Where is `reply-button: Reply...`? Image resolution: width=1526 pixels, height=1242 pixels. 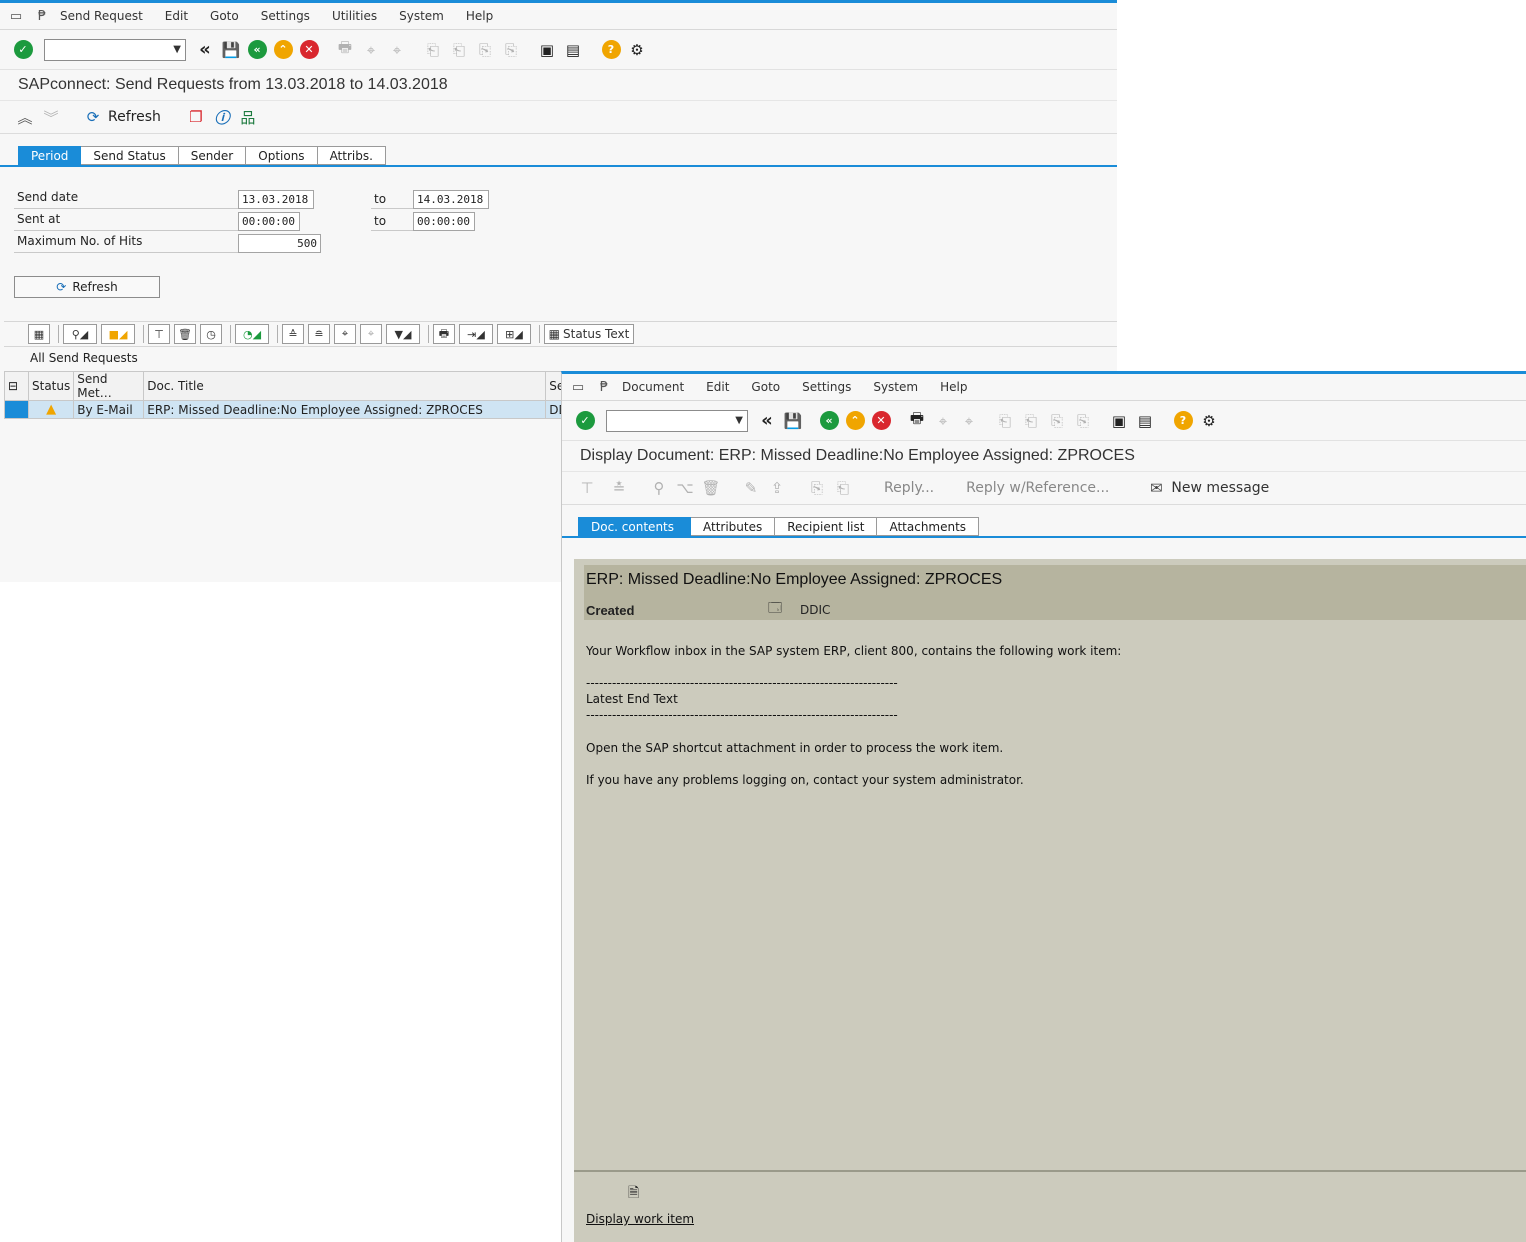
reply-button: Reply... is located at coordinates (909, 488).